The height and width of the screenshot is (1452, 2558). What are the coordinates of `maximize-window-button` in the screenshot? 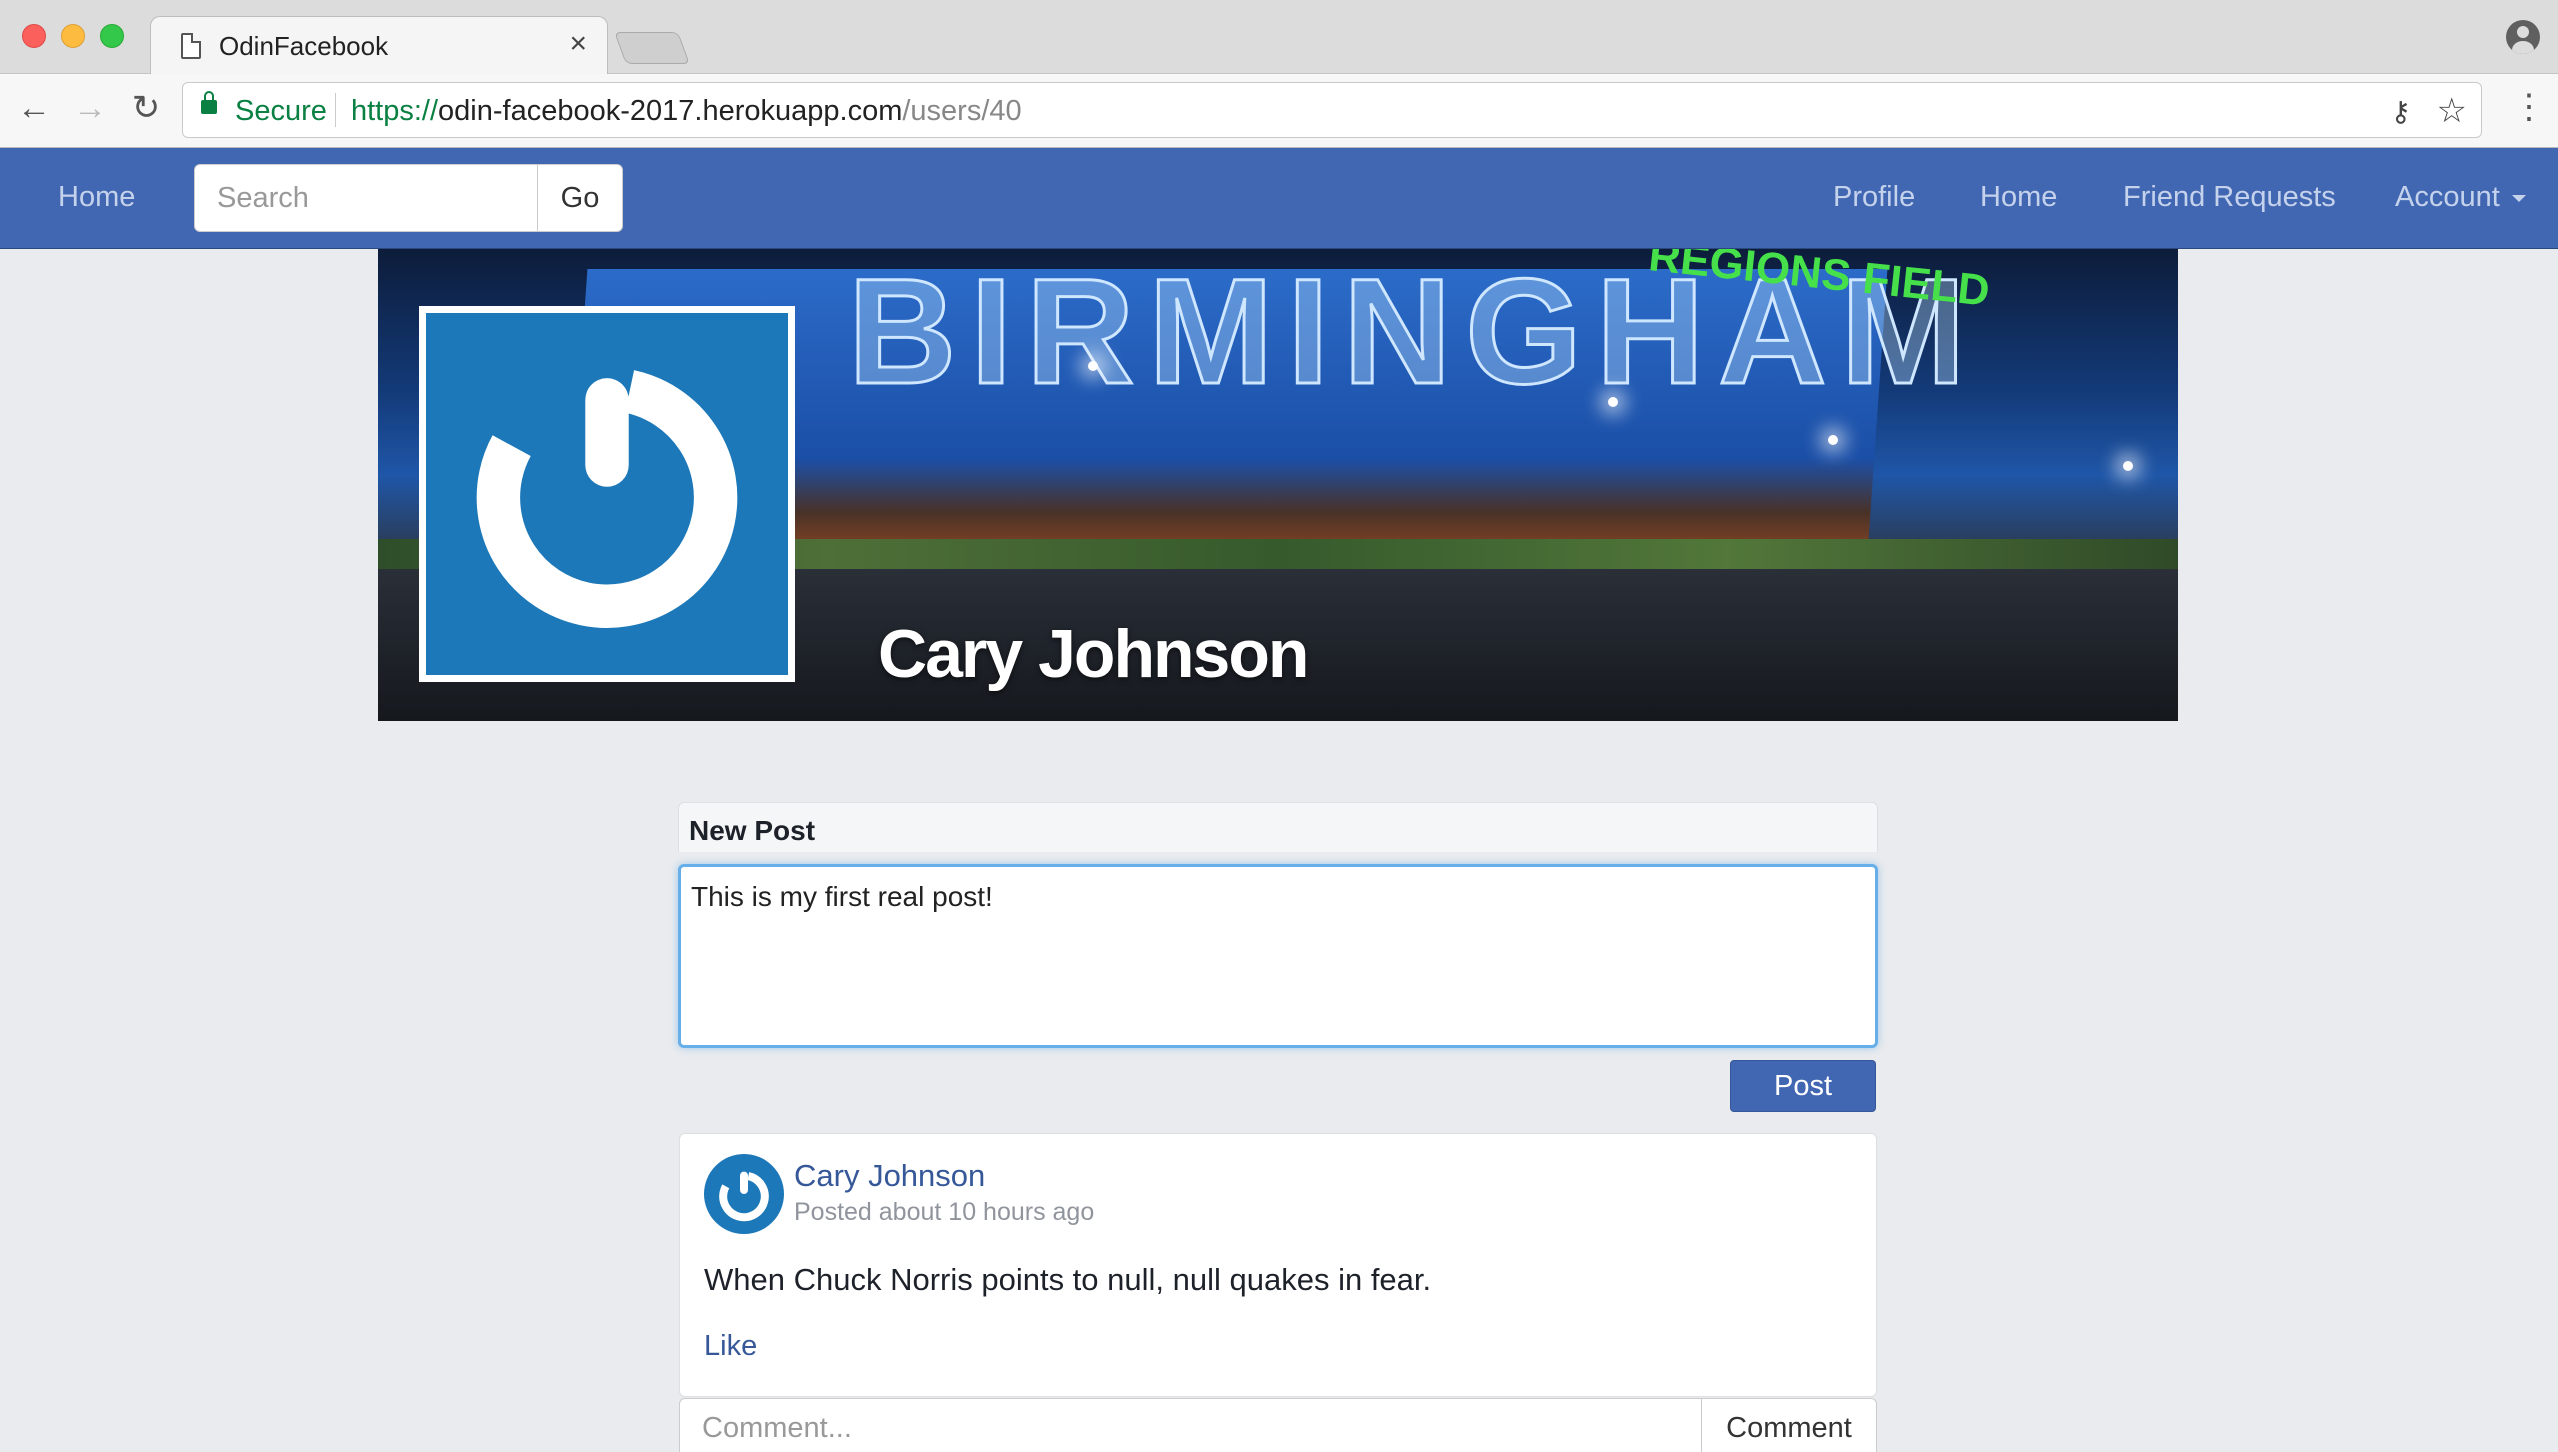 It's located at (112, 36).